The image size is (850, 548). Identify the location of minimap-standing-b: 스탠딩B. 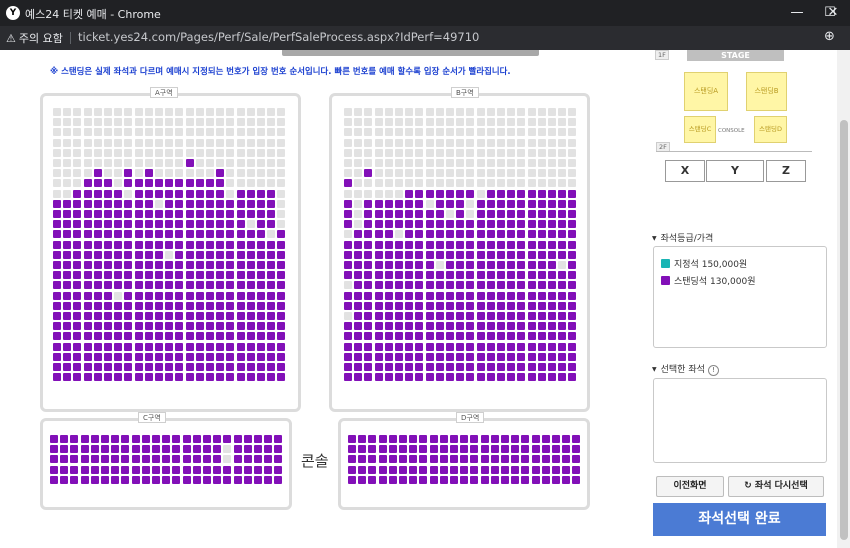
(766, 91).